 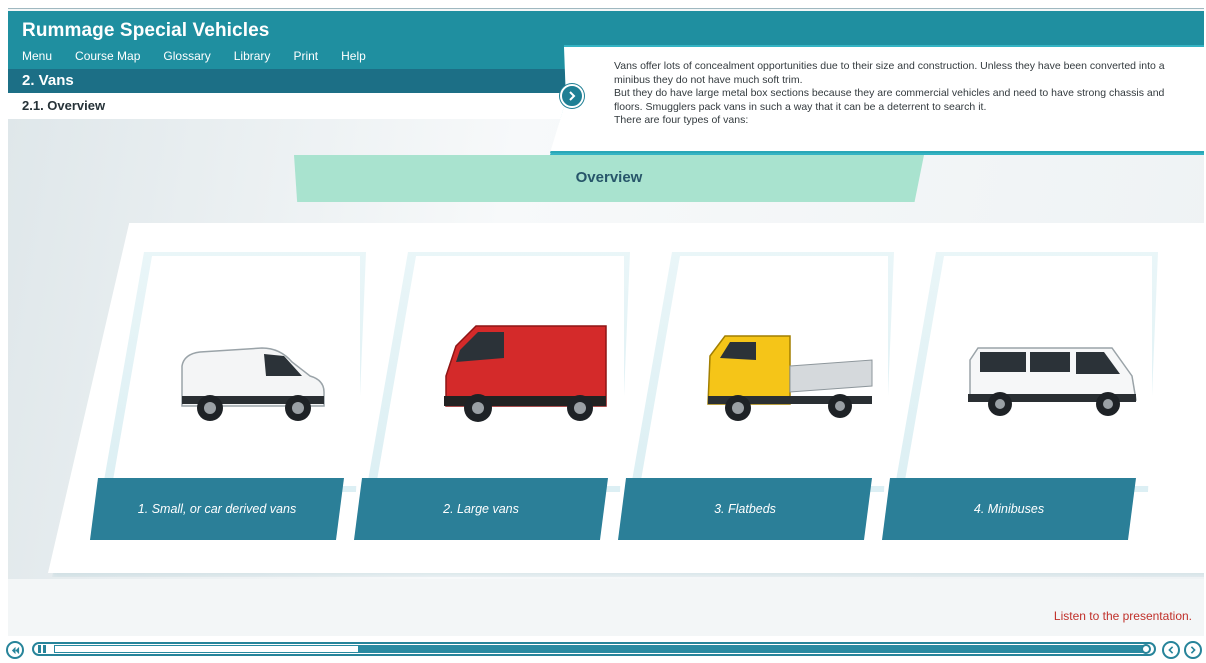 I want to click on card-flatbeds: 3. Flatbeds, so click(x=756, y=397).